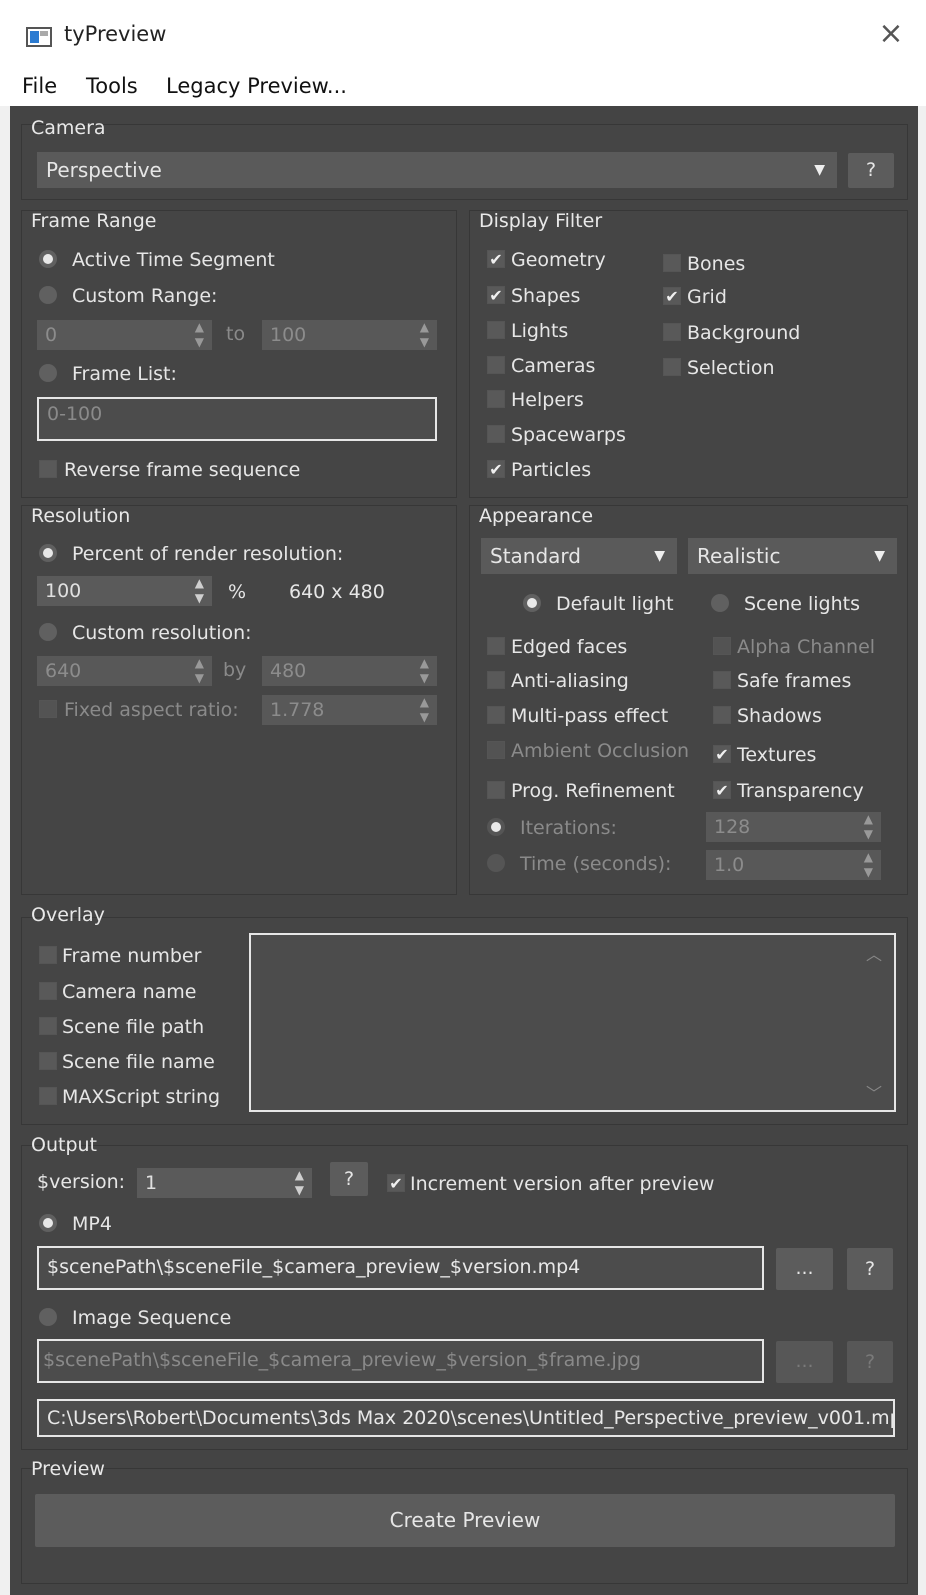 The height and width of the screenshot is (1595, 926). Describe the element at coordinates (349, 710) in the screenshot. I see `aspect-spinner: 1.778 ▲ ▼` at that location.